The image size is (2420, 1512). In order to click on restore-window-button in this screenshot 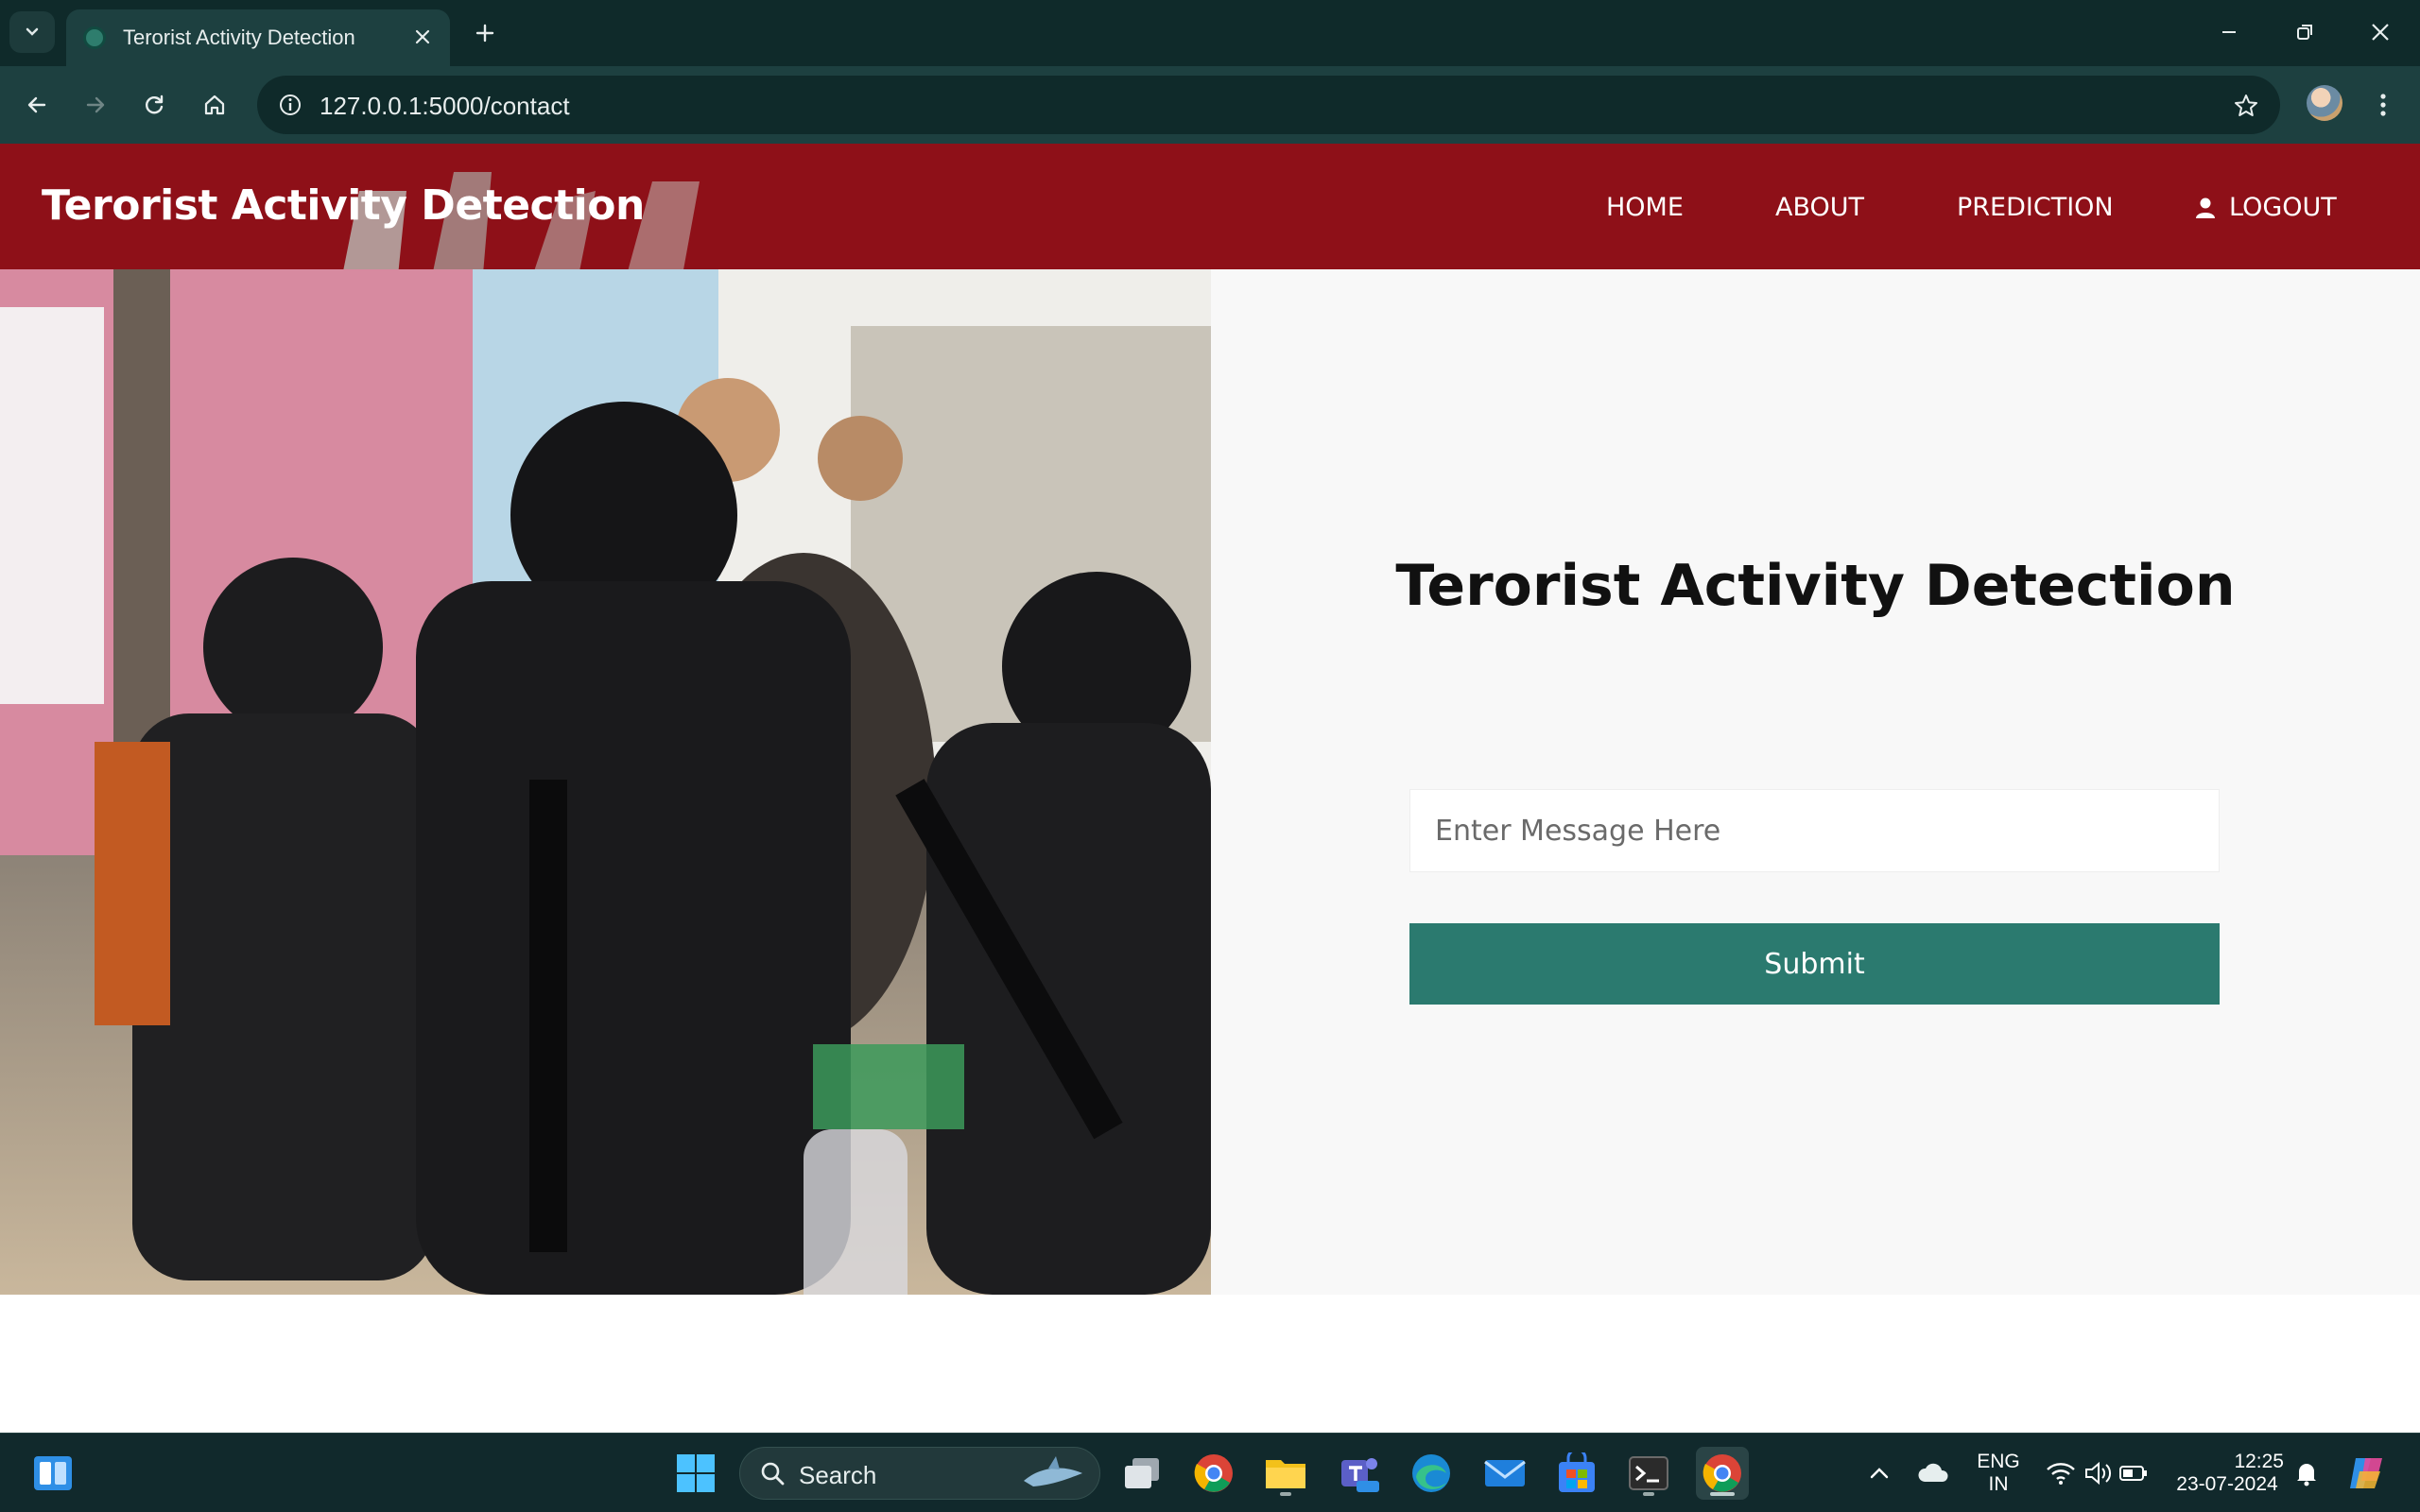, I will do `click(2304, 32)`.